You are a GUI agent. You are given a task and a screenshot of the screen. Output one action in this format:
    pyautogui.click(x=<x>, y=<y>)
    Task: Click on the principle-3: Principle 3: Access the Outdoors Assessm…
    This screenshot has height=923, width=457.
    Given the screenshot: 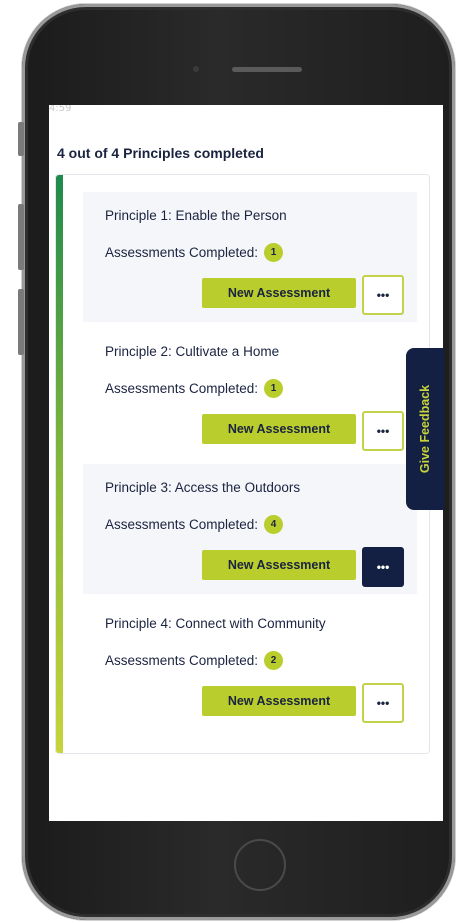 What is the action you would take?
    pyautogui.click(x=250, y=529)
    